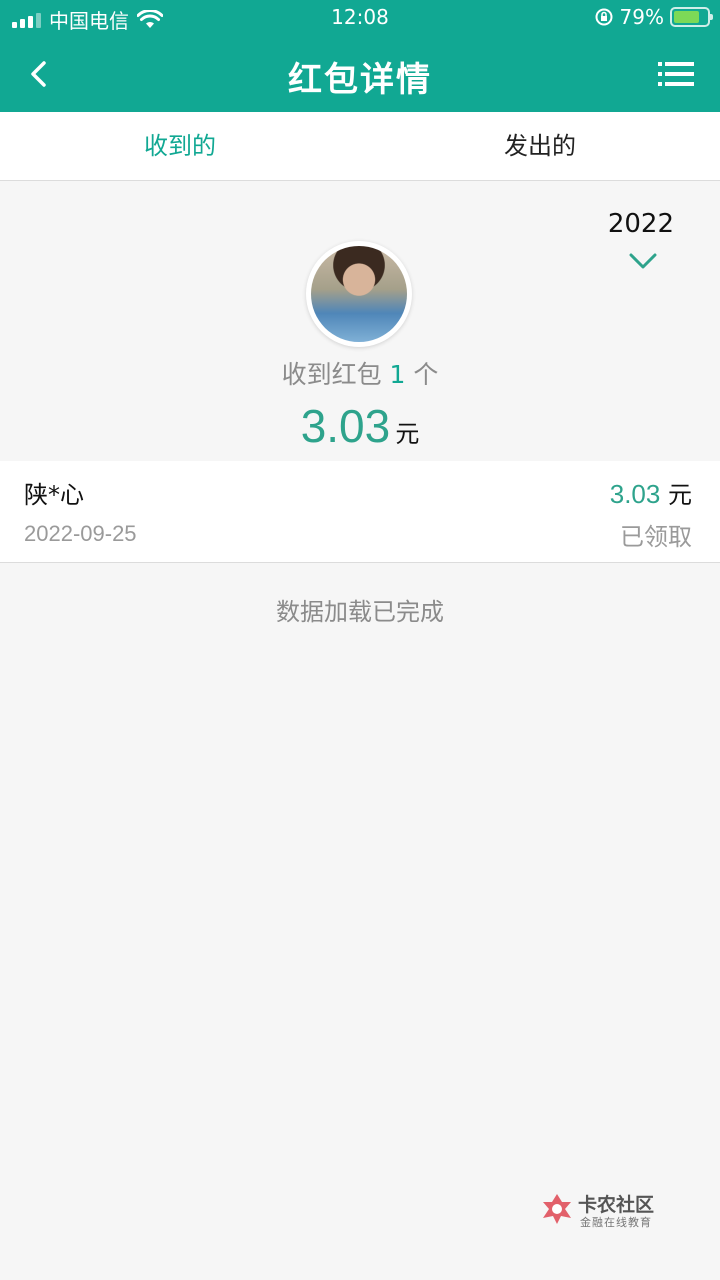 This screenshot has height=1280, width=720. I want to click on battery-icon, so click(691, 17).